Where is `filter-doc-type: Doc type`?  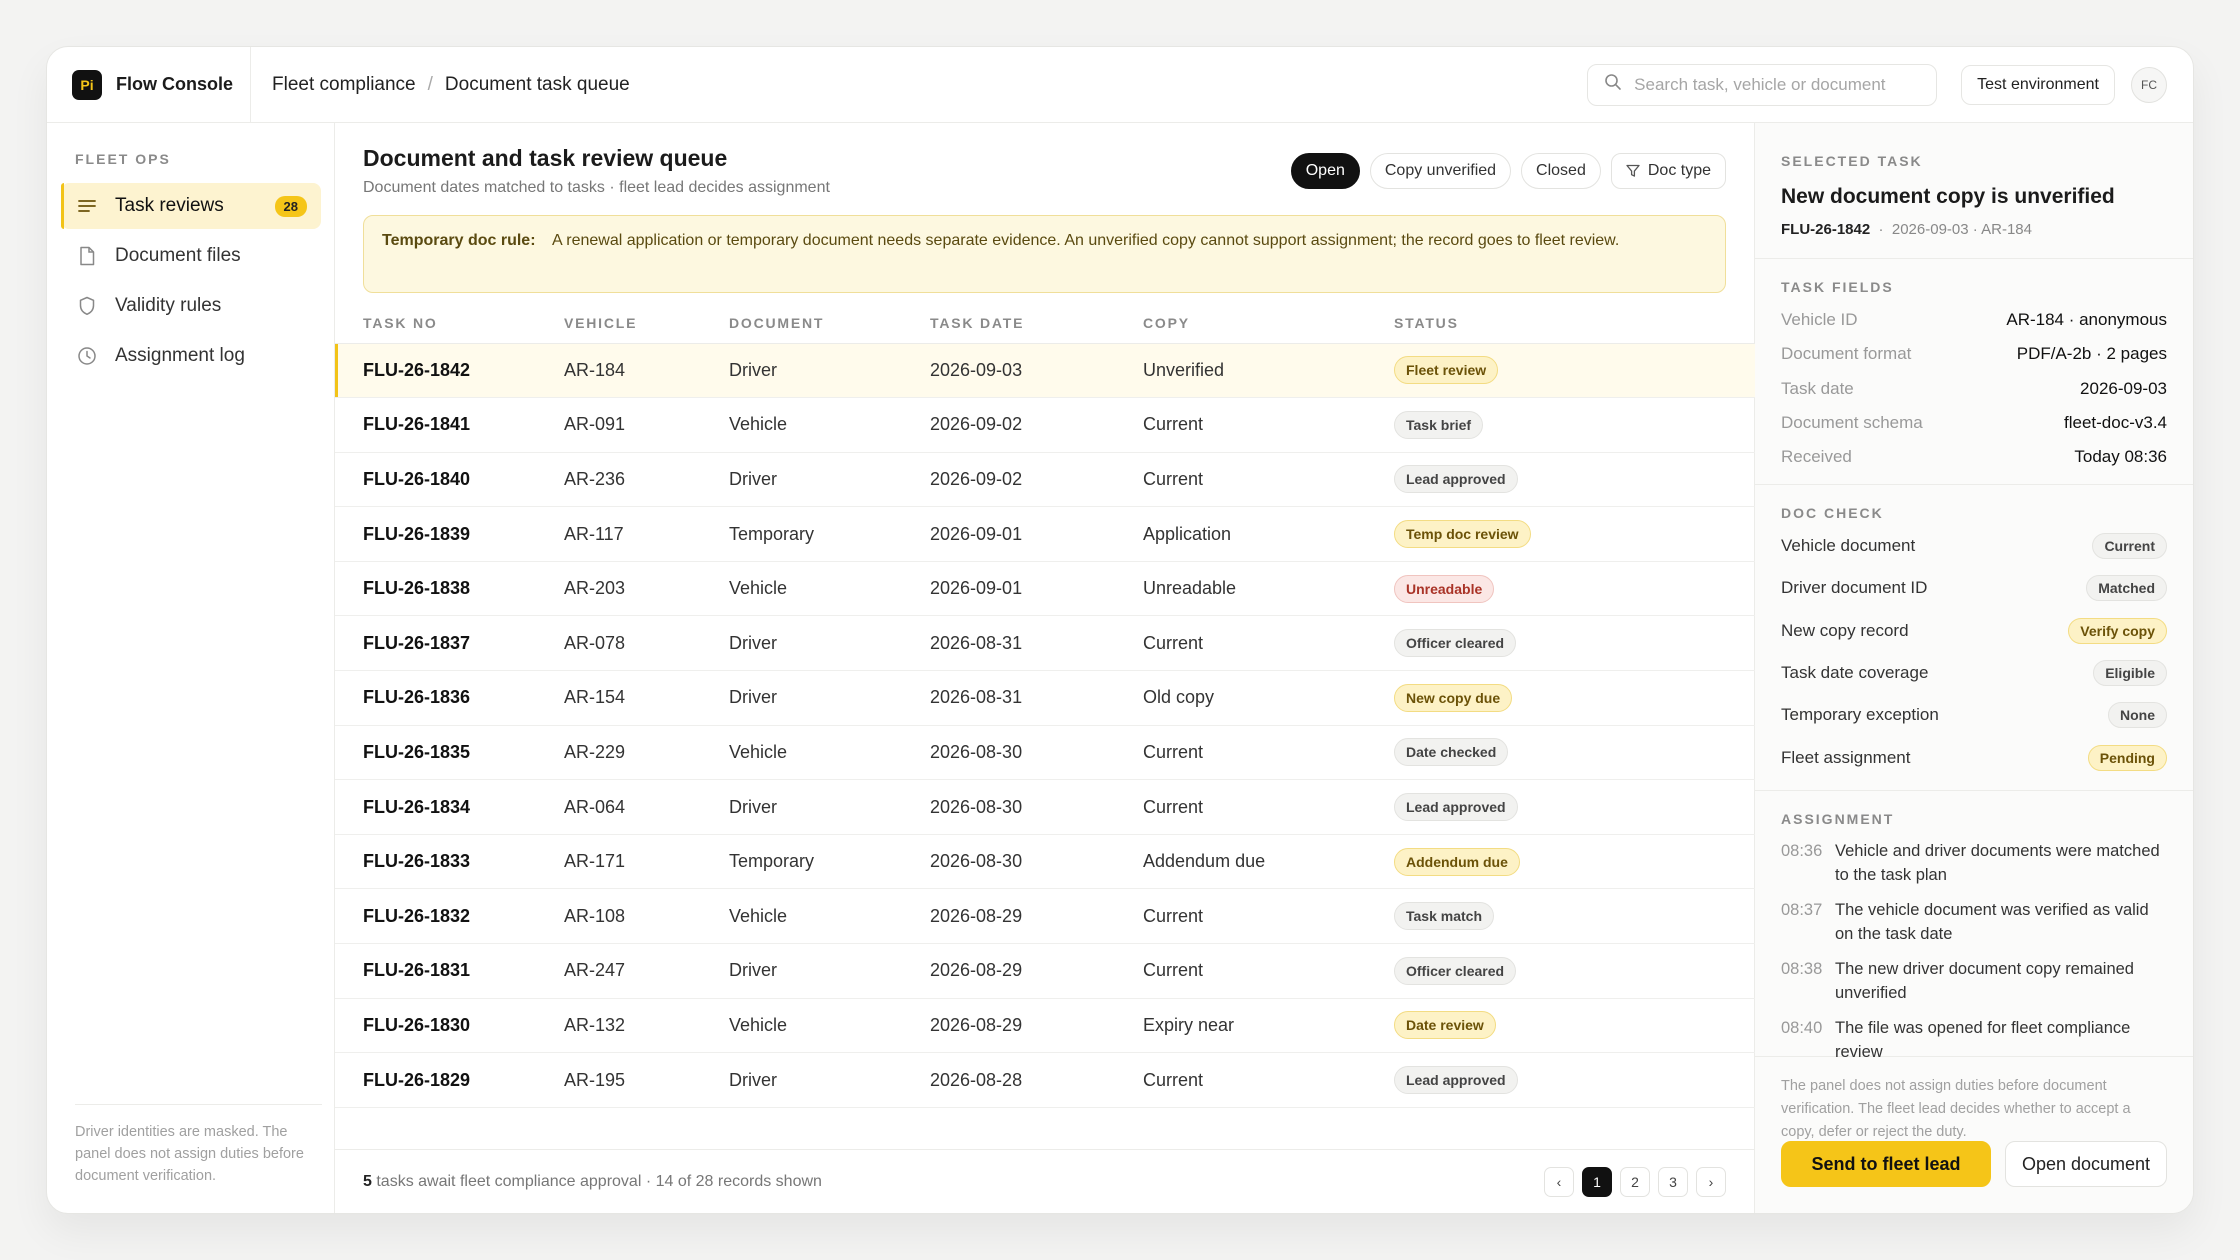 filter-doc-type: Doc type is located at coordinates (1668, 171).